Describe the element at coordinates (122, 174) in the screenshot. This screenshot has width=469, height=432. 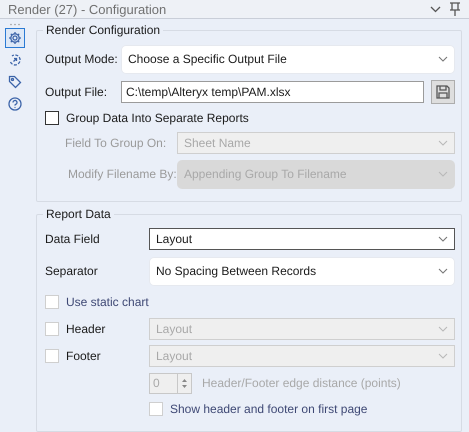
I see `field-label: Modify Filename By:` at that location.